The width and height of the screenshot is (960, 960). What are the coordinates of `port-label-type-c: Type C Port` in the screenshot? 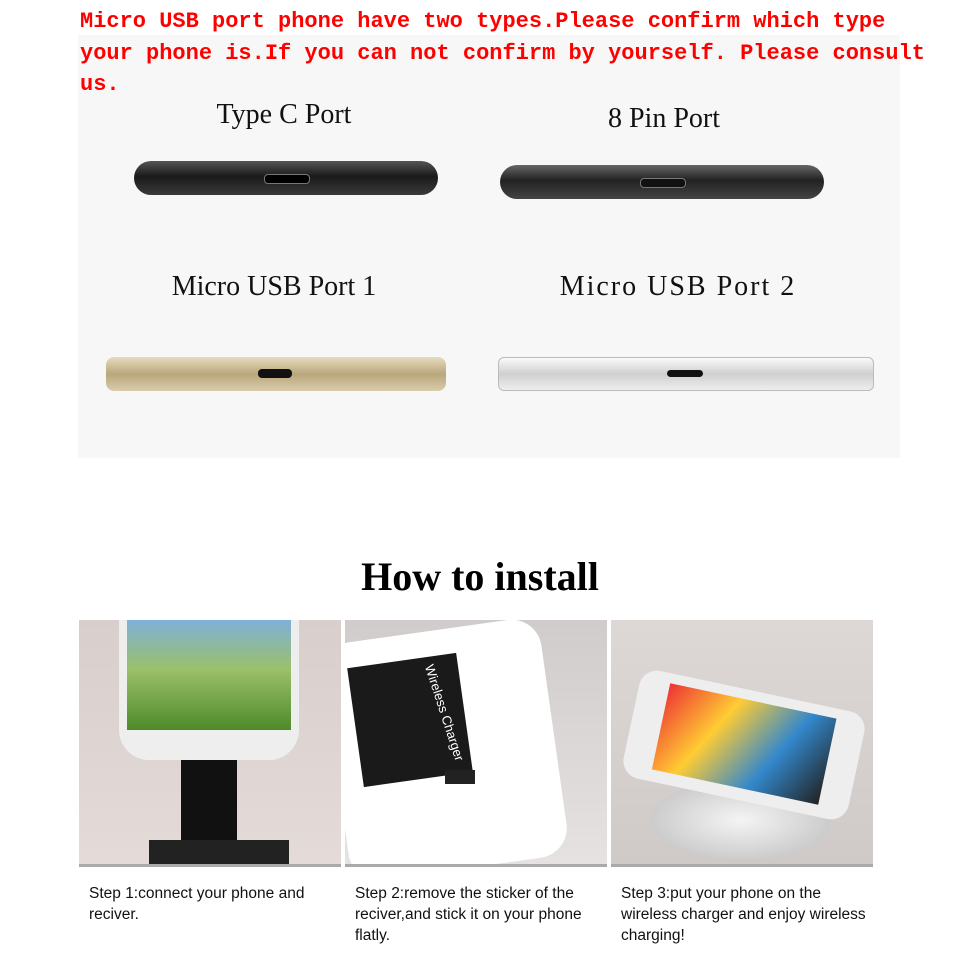 It's located at (284, 114).